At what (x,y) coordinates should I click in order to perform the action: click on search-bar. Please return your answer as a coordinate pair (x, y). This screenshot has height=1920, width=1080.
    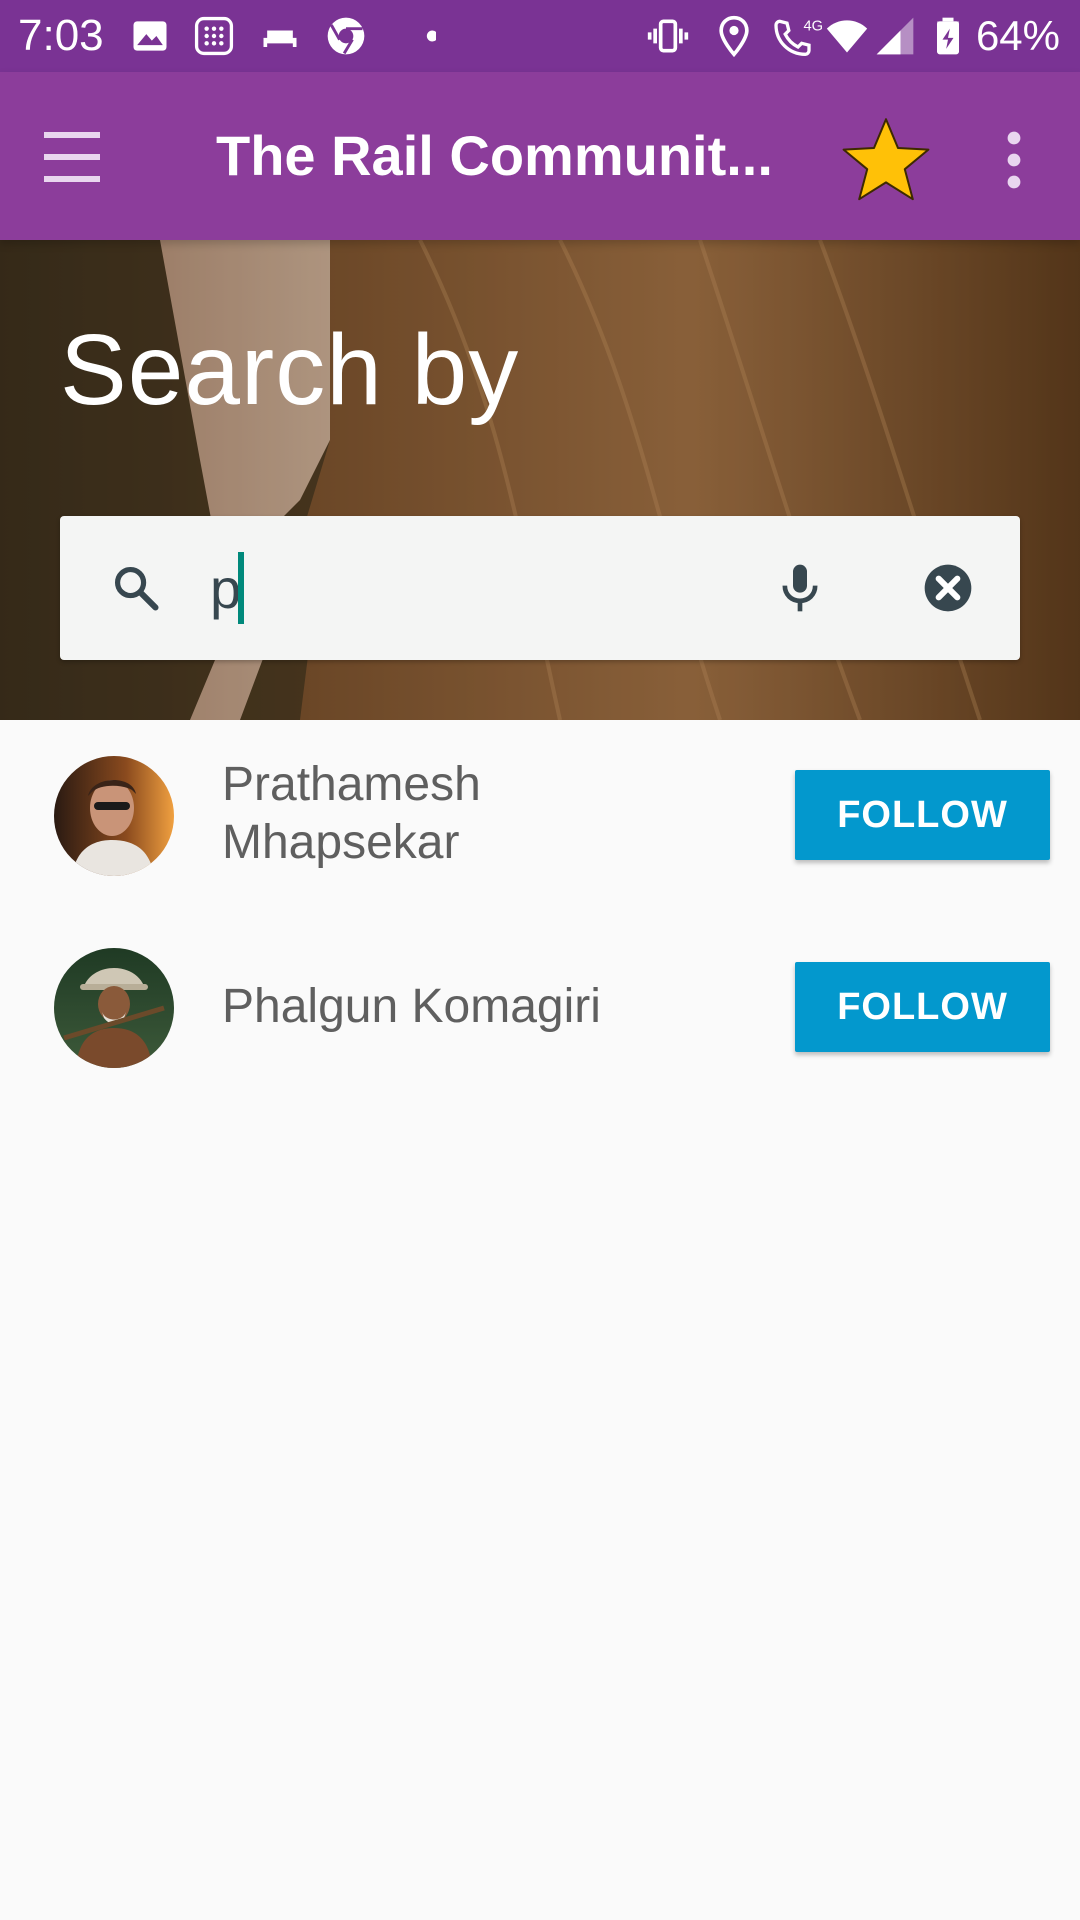
    Looking at the image, I should click on (540, 588).